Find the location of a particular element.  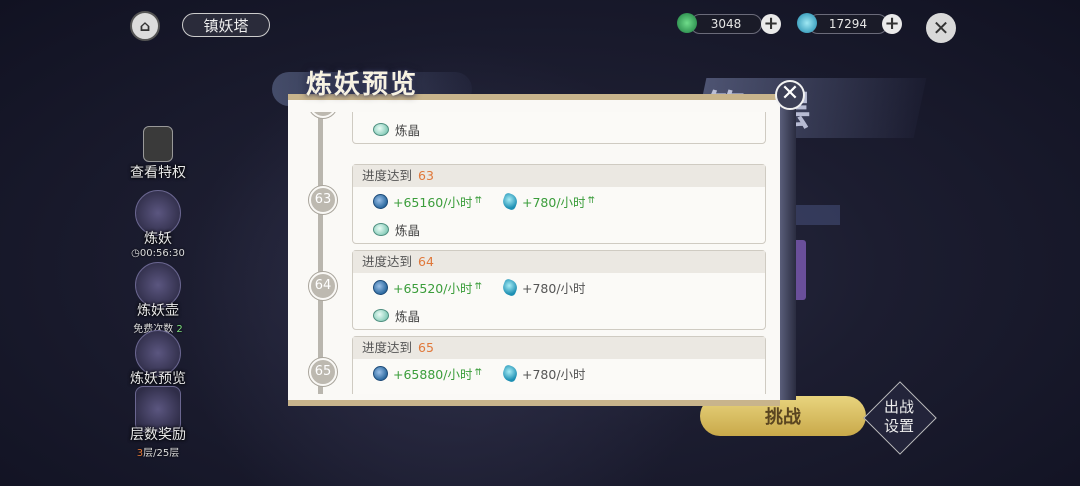

refine-timer-value: 00:56:30 is located at coordinates (162, 253).